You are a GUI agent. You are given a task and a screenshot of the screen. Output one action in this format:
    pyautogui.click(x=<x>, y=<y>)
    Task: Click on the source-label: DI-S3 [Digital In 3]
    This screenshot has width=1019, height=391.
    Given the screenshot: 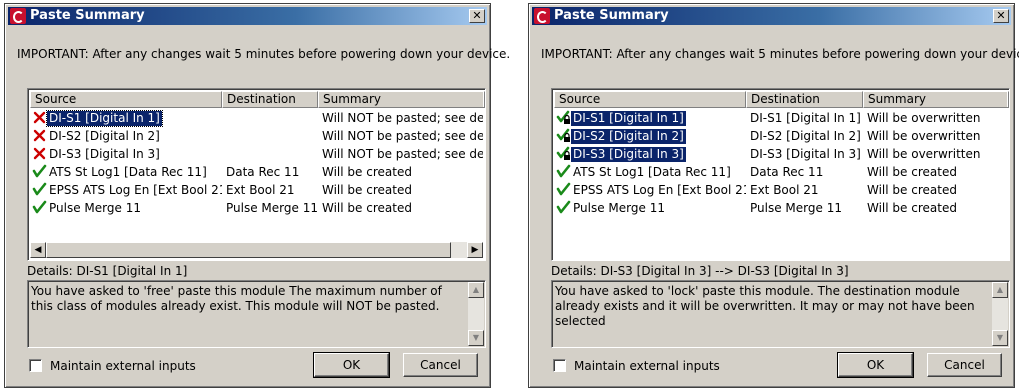 What is the action you would take?
    pyautogui.click(x=628, y=154)
    